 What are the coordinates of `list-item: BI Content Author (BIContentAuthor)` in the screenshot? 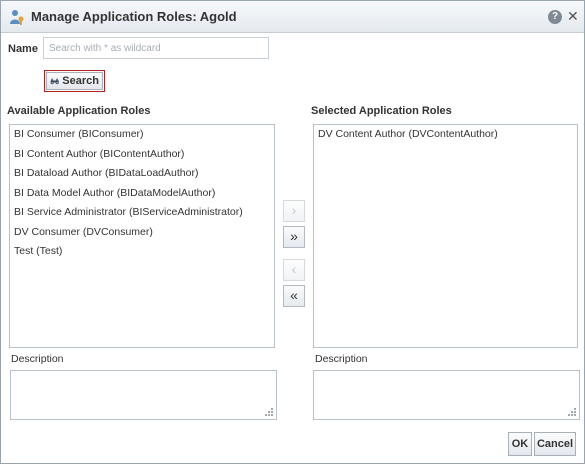 It's located at (142, 155).